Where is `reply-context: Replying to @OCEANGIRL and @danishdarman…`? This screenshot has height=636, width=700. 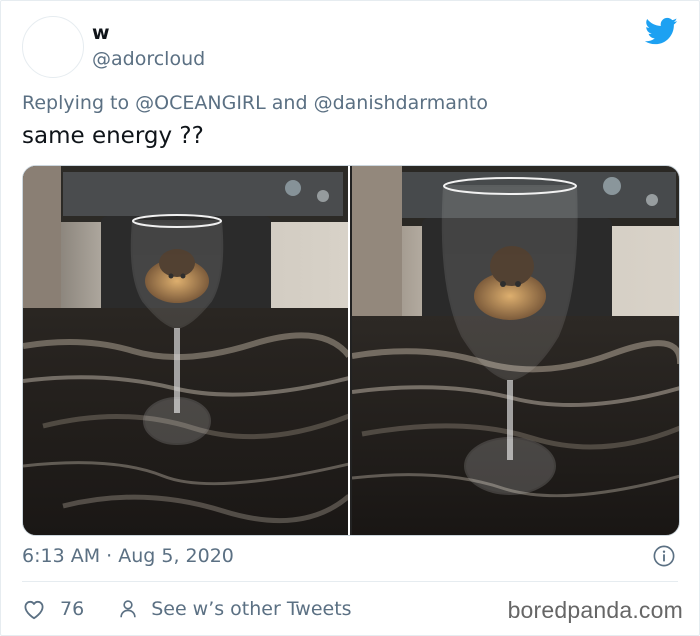
reply-context: Replying to @OCEANGIRL and @danishdarman… is located at coordinates (255, 103).